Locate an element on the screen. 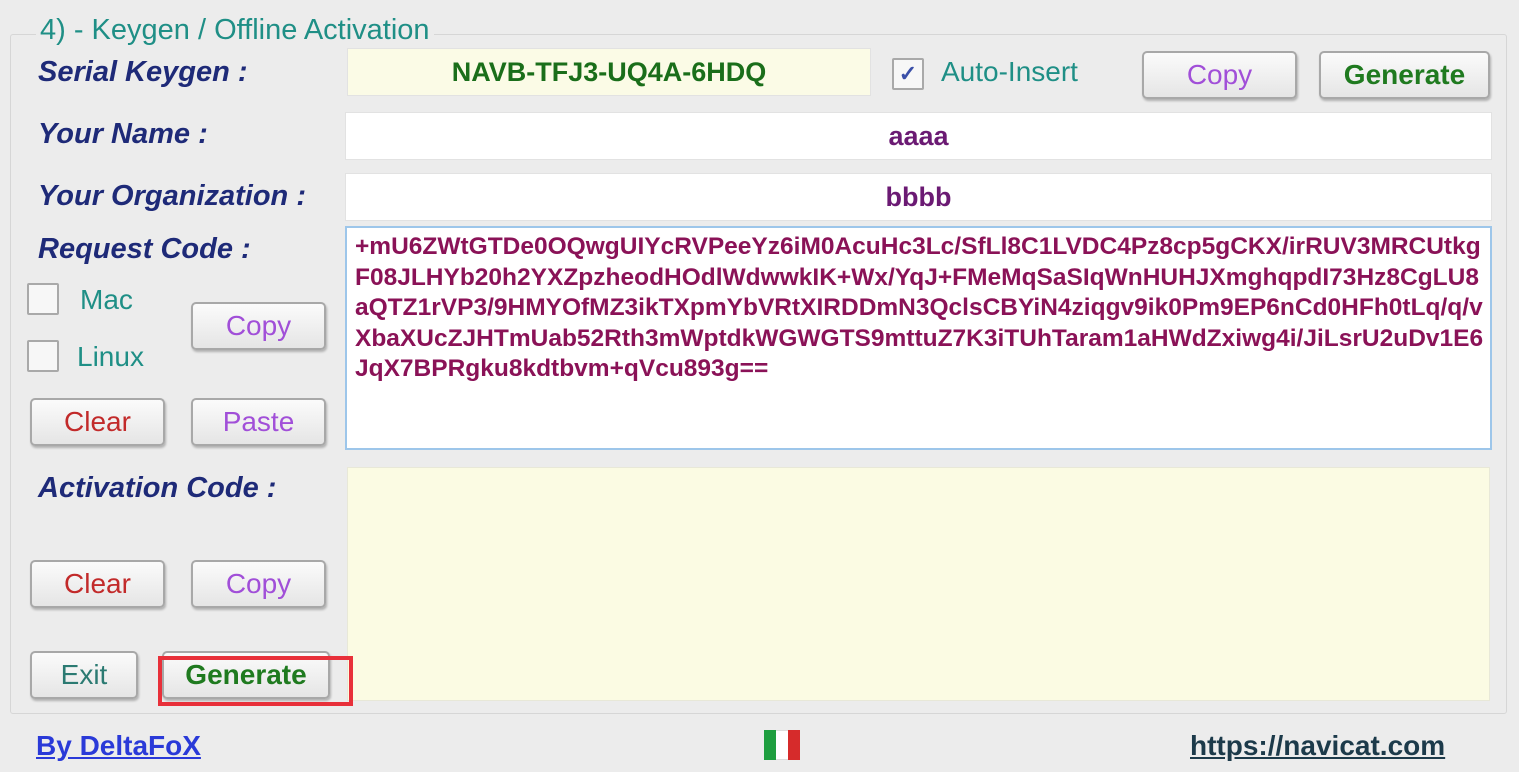 The image size is (1519, 772). activation-clear-button: Clear is located at coordinates (97, 584).